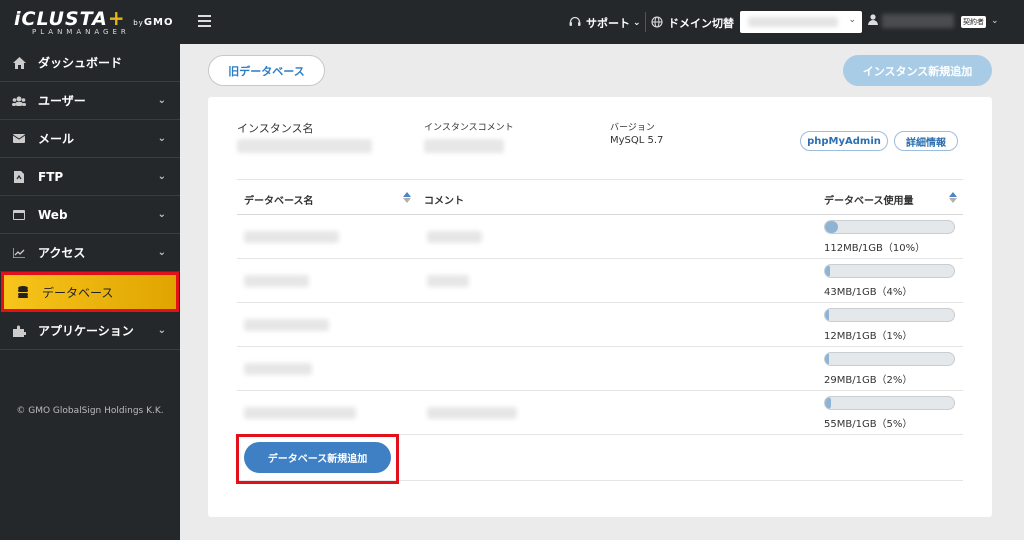 This screenshot has width=1024, height=540. What do you see at coordinates (637, 140) in the screenshot?
I see `version-value: MySQL 5.7` at bounding box center [637, 140].